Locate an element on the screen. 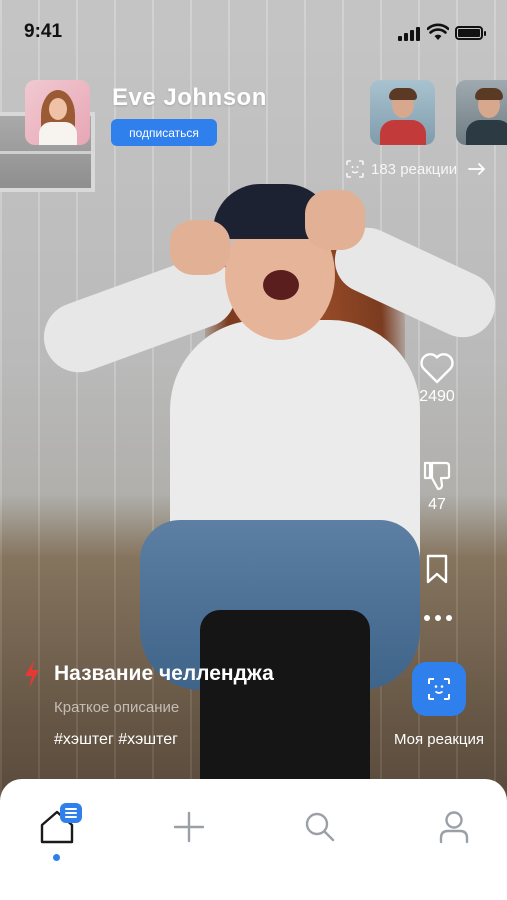 The width and height of the screenshot is (507, 900). like-button: 2490 is located at coordinates (437, 379).